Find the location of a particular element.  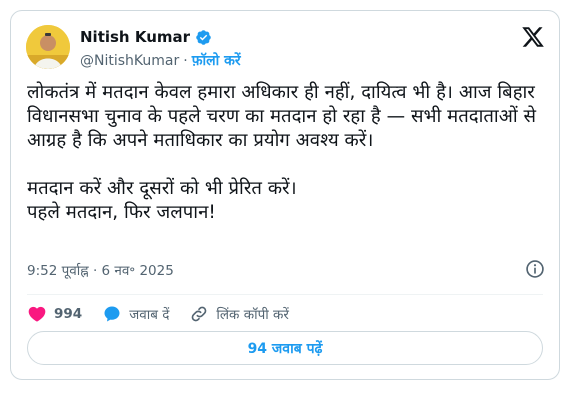

x-logo-icon is located at coordinates (533, 37).